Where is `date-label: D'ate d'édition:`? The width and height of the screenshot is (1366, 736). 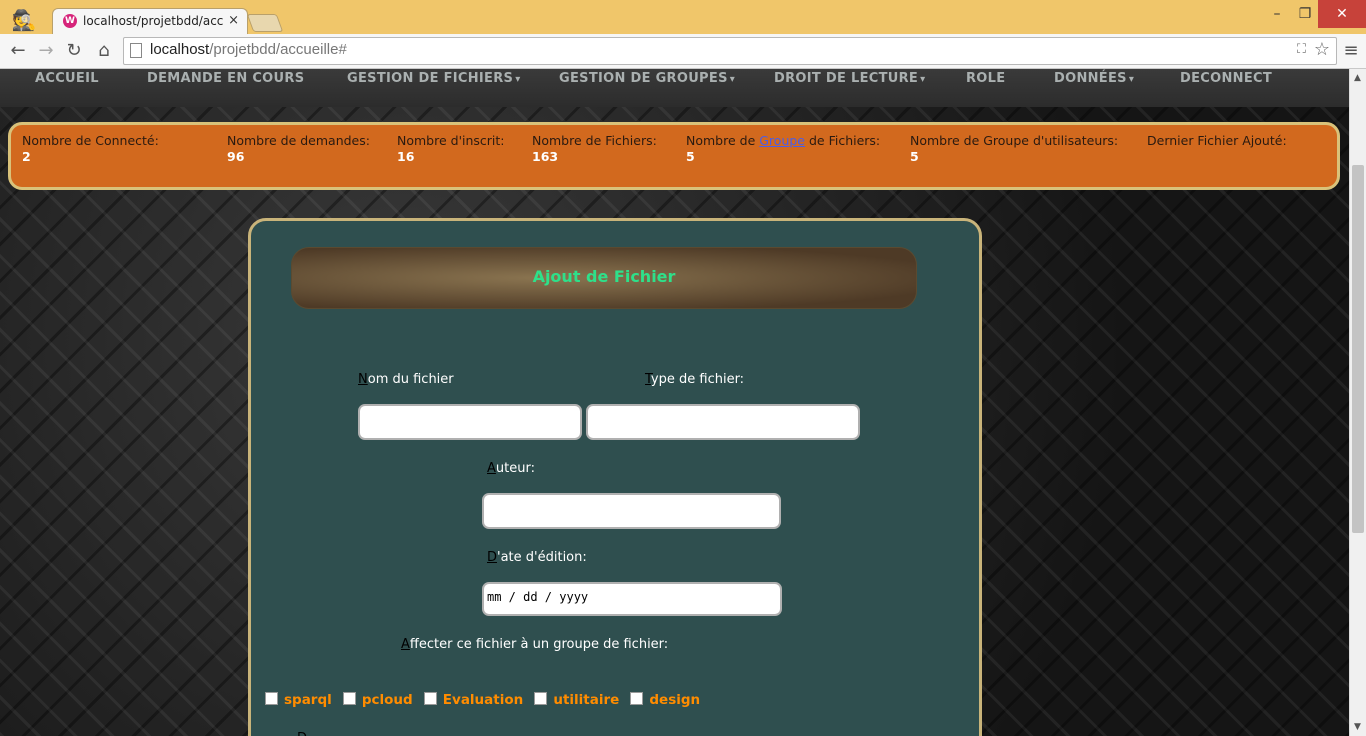 date-label: D'ate d'édition: is located at coordinates (537, 557).